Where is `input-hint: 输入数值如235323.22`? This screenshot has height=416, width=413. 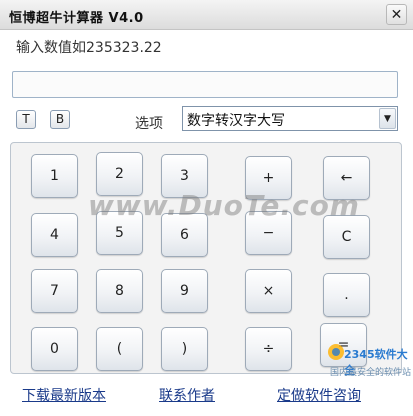
input-hint: 输入数值如235323.22 is located at coordinates (89, 48).